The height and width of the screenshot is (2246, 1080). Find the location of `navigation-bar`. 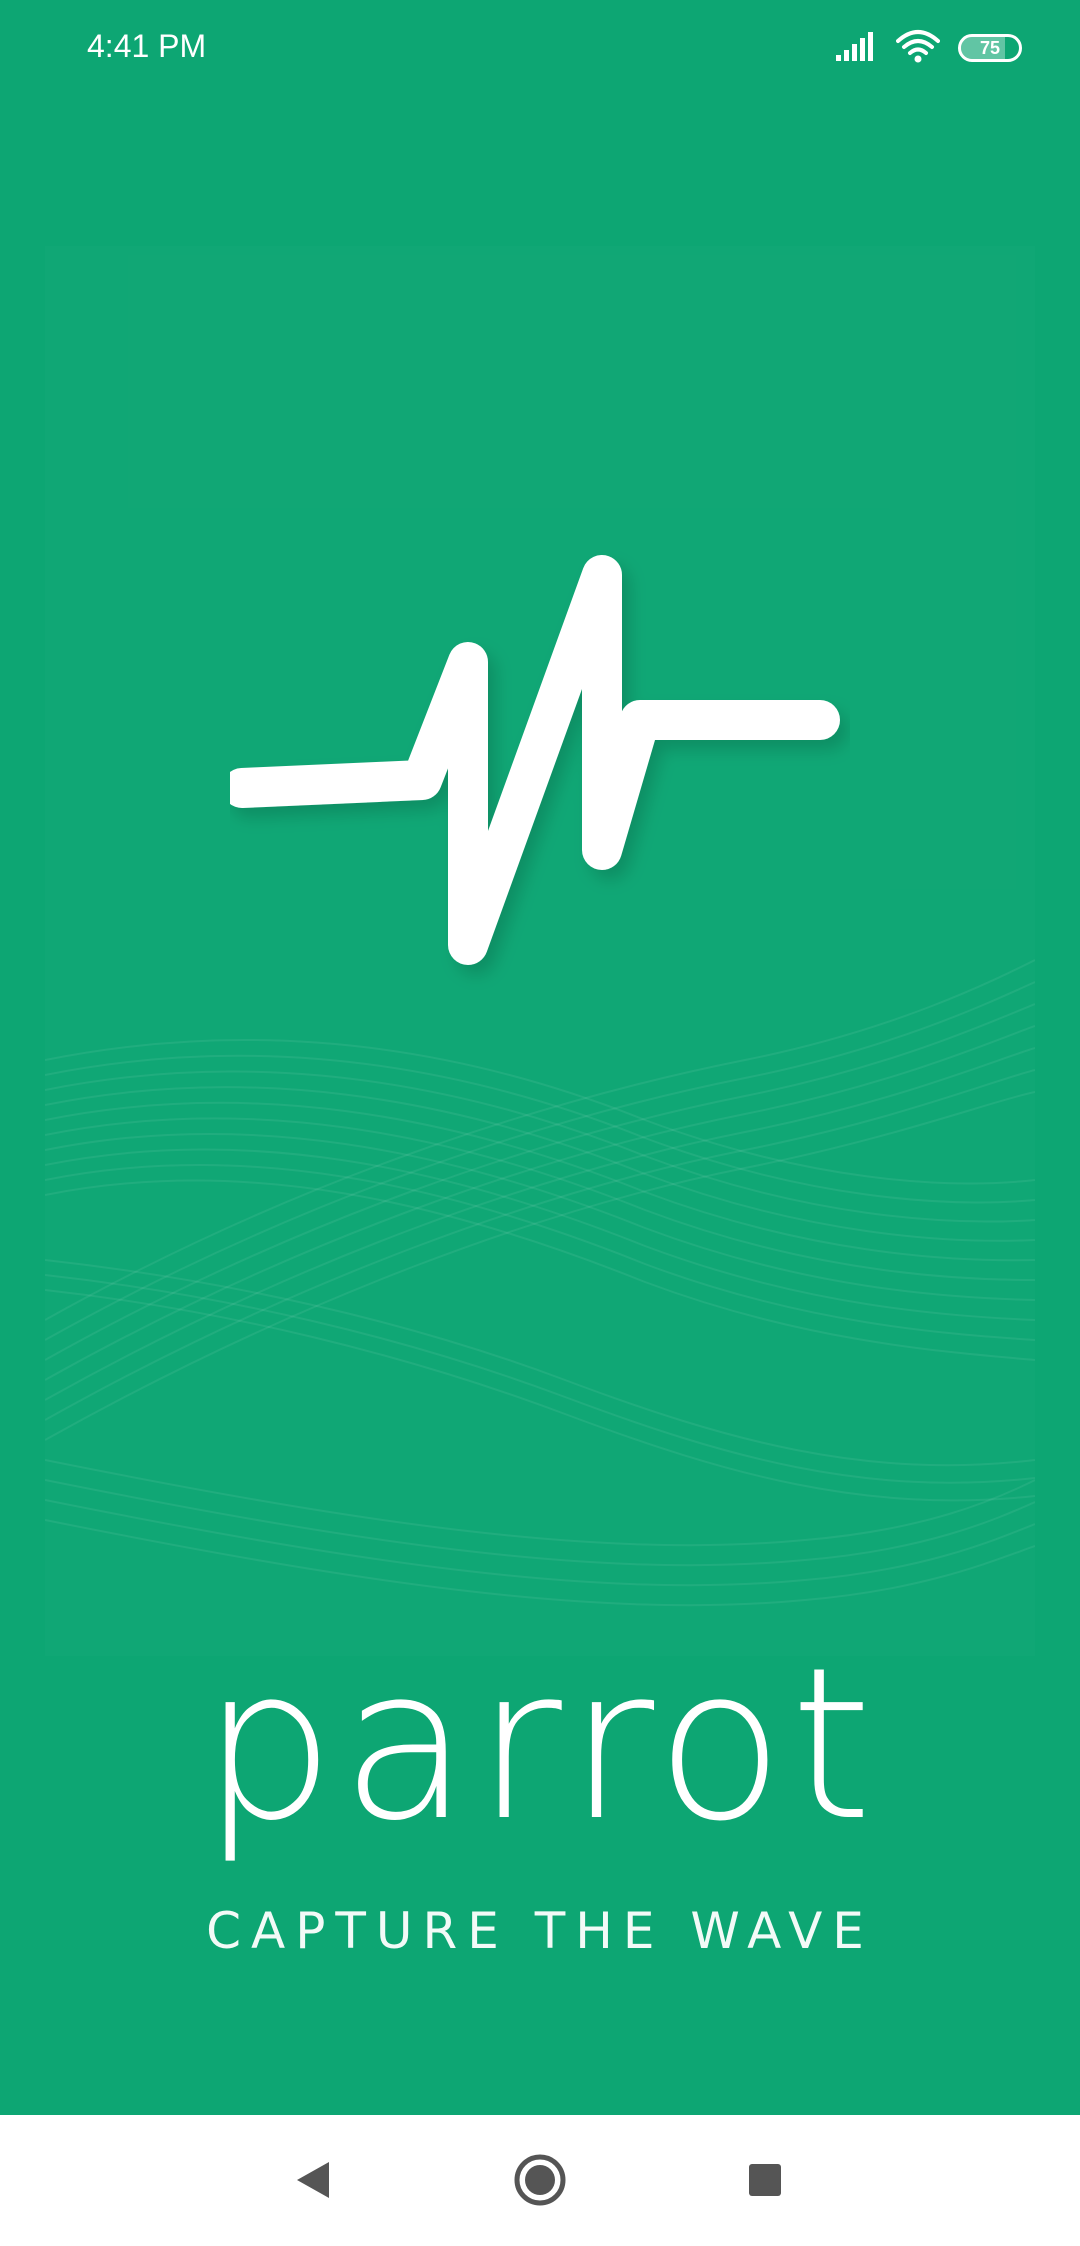

navigation-bar is located at coordinates (540, 2180).